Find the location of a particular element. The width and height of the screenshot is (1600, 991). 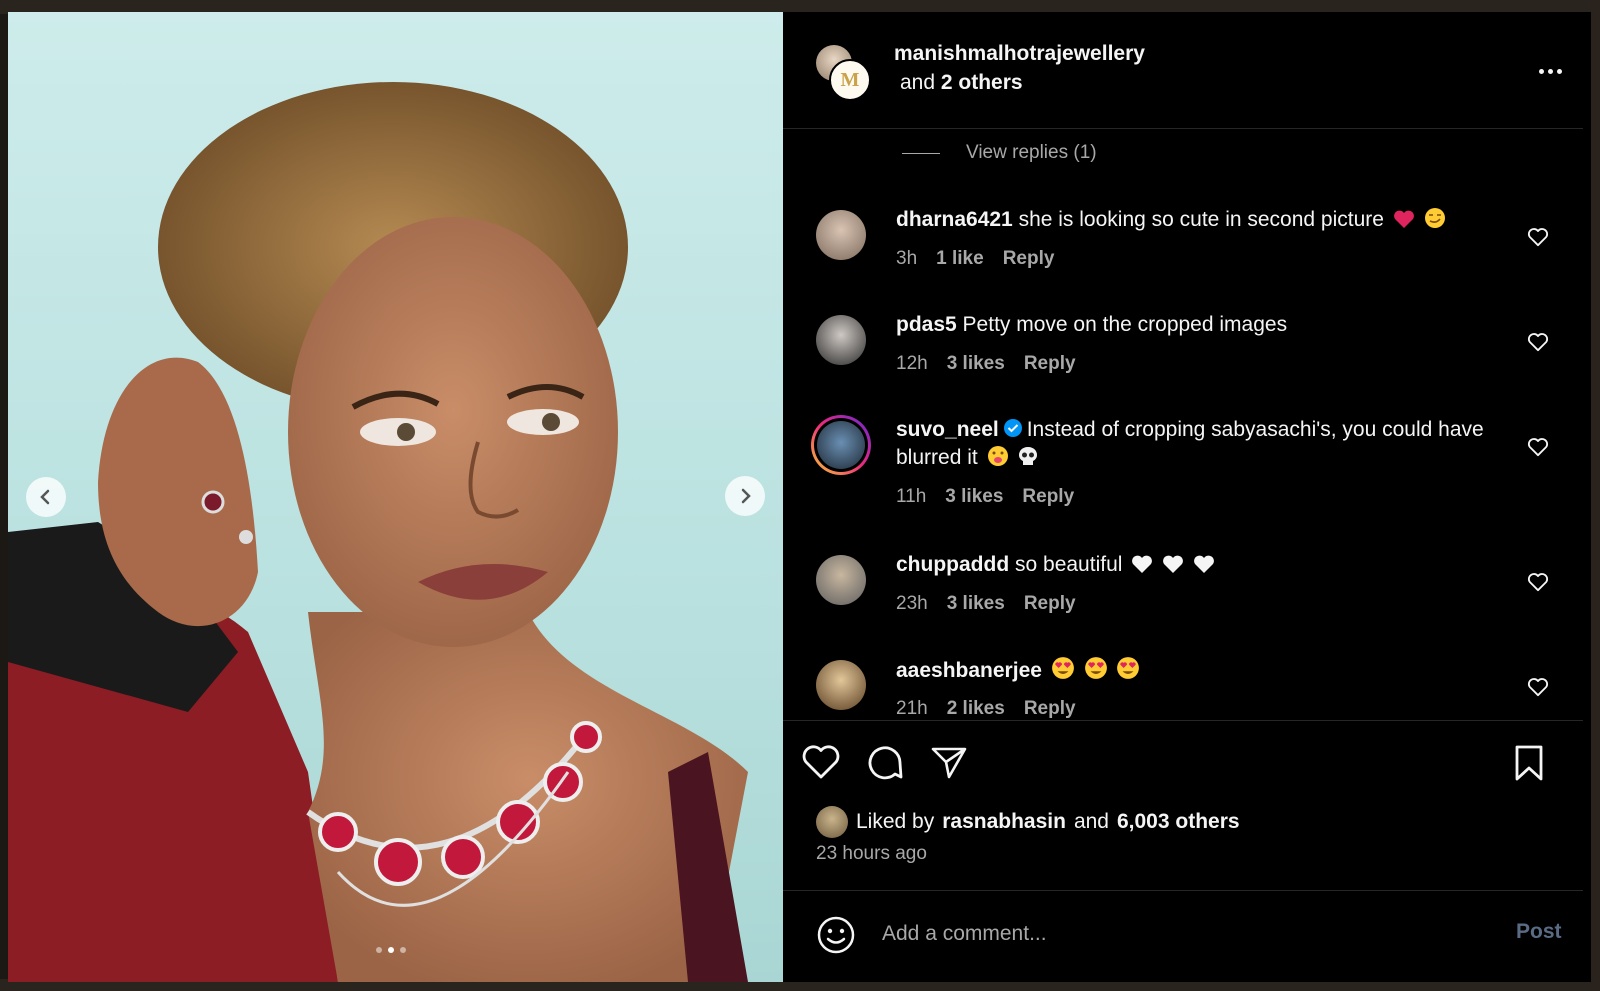

post-header: M manishmalhotrajewellery and 2 others is located at coordinates (1183, 70).